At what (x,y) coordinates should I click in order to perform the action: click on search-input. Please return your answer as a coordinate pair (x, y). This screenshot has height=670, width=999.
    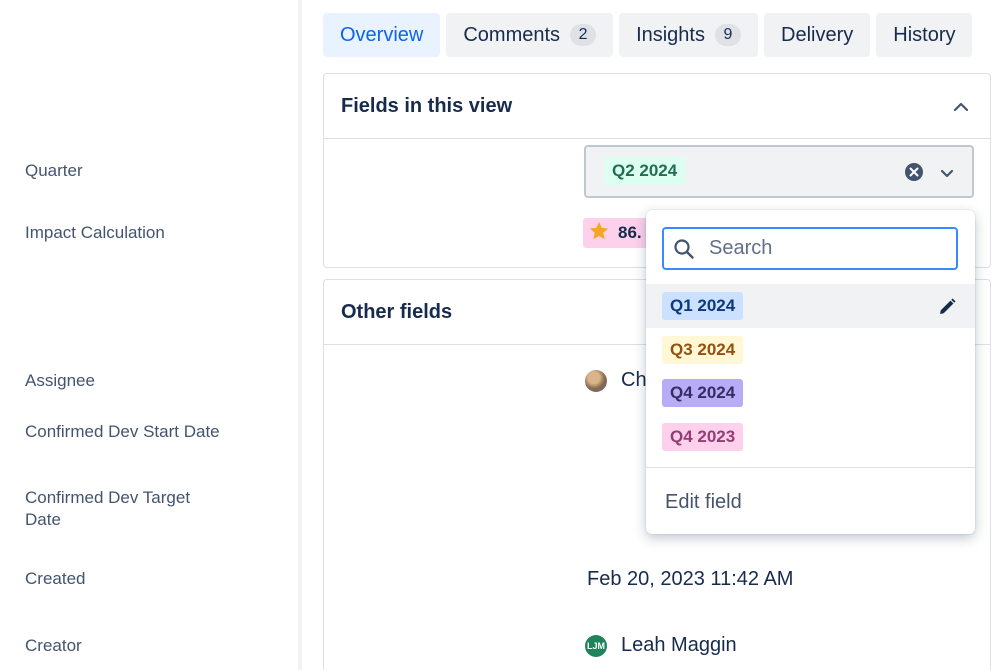
    Looking at the image, I should click on (824, 248).